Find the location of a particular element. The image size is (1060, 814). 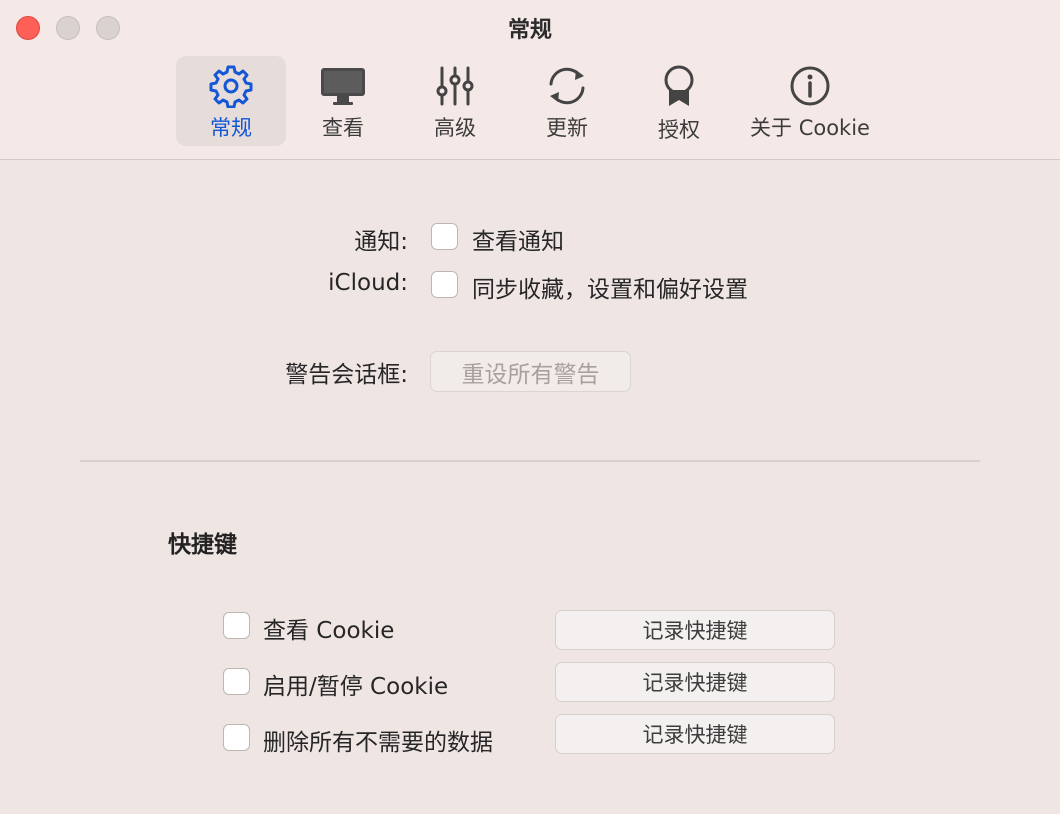

tab-advanced-label: 高级 is located at coordinates (455, 128).